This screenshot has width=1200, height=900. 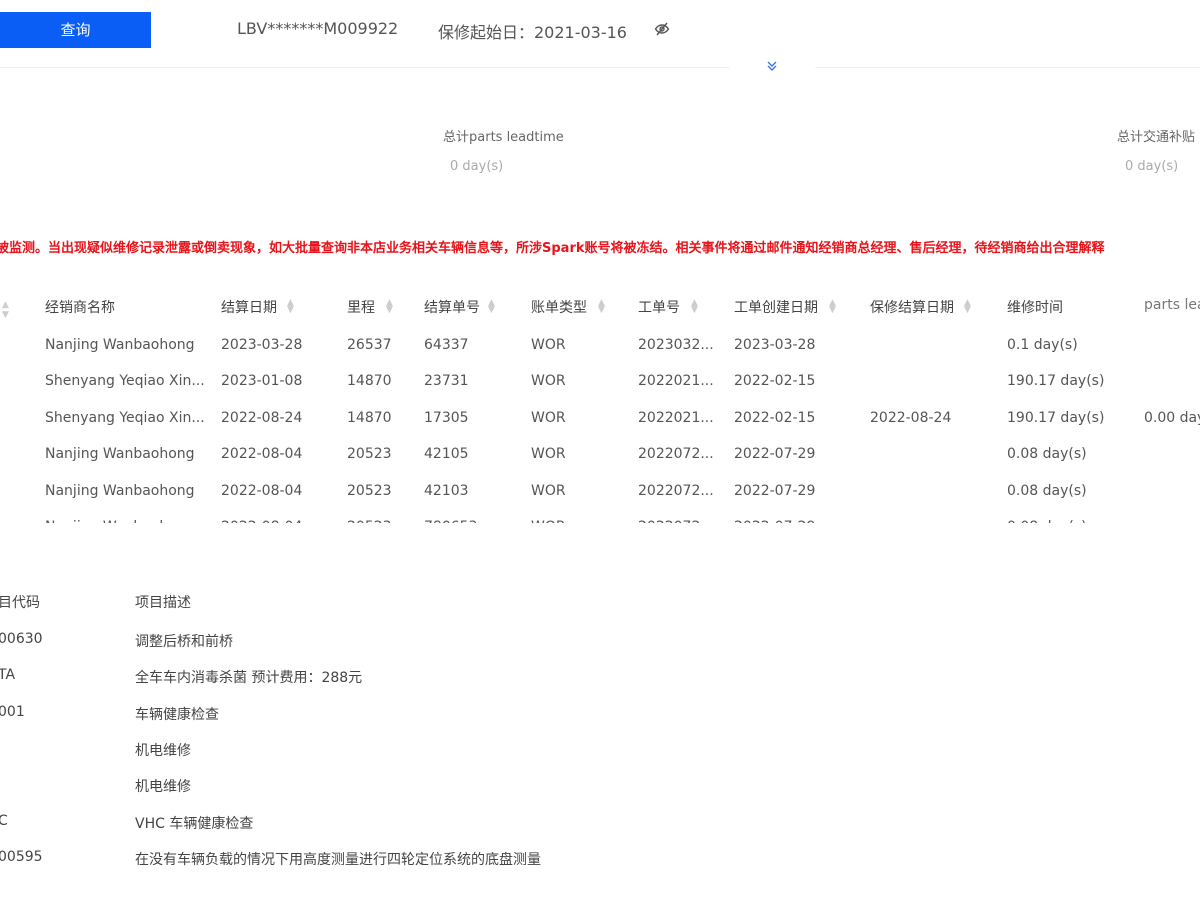 What do you see at coordinates (177, 714) in the screenshot?
I see `item-description: 车辆健康检查` at bounding box center [177, 714].